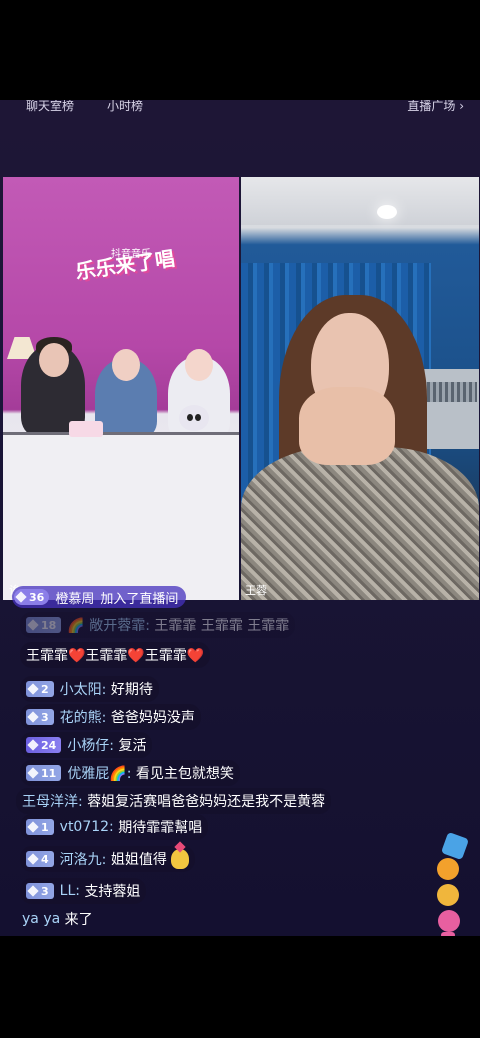  What do you see at coordinates (44, 625) in the screenshot?
I see `user-level-badge: 18` at bounding box center [44, 625].